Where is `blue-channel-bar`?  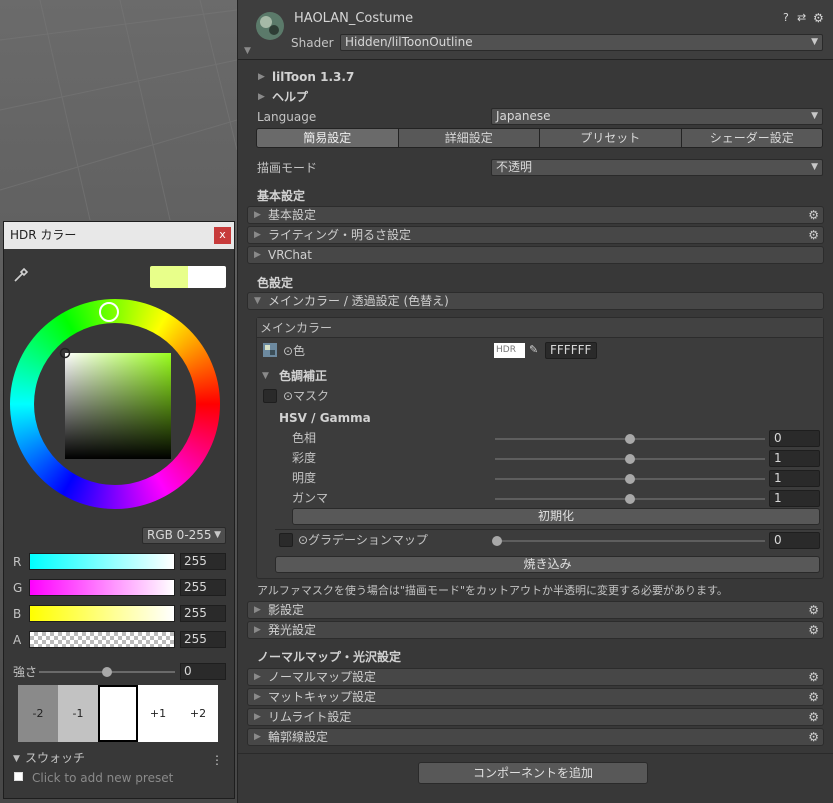 blue-channel-bar is located at coordinates (102, 613).